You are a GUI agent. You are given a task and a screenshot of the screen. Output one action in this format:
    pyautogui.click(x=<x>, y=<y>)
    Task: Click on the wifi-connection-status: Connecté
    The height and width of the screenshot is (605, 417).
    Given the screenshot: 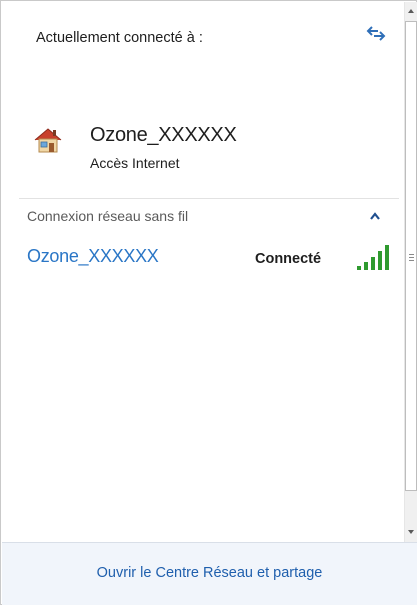 What is the action you would take?
    pyautogui.click(x=288, y=259)
    